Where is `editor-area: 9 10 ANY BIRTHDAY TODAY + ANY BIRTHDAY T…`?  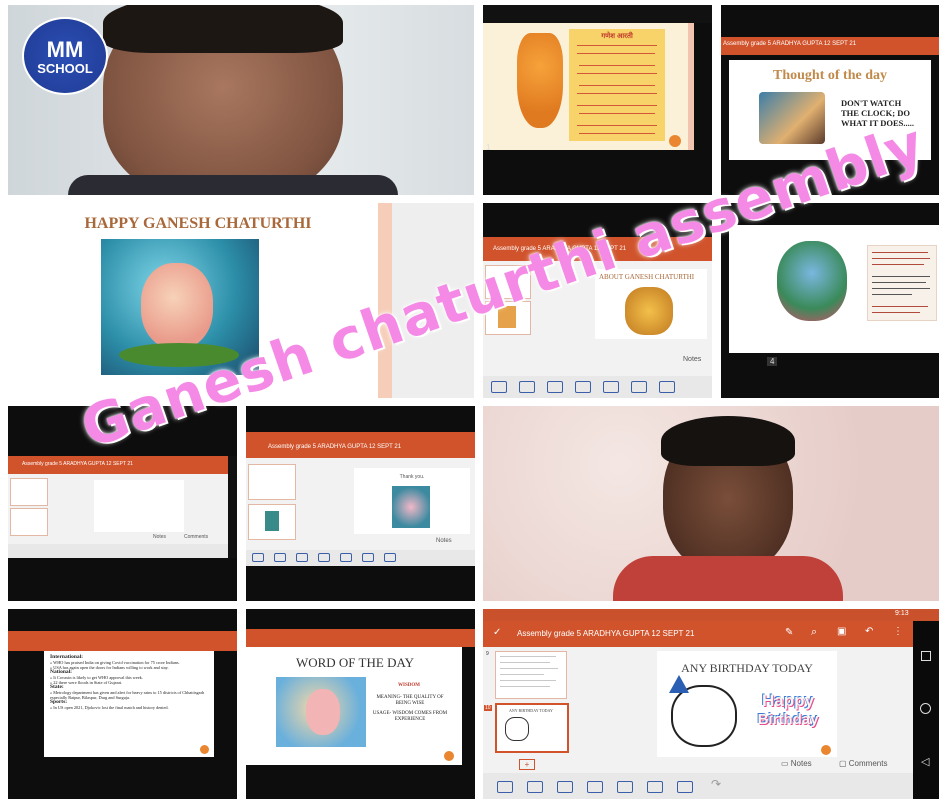
editor-area: 9 10 ANY BIRTHDAY TODAY + ANY BIRTHDAY T… is located at coordinates (698, 710).